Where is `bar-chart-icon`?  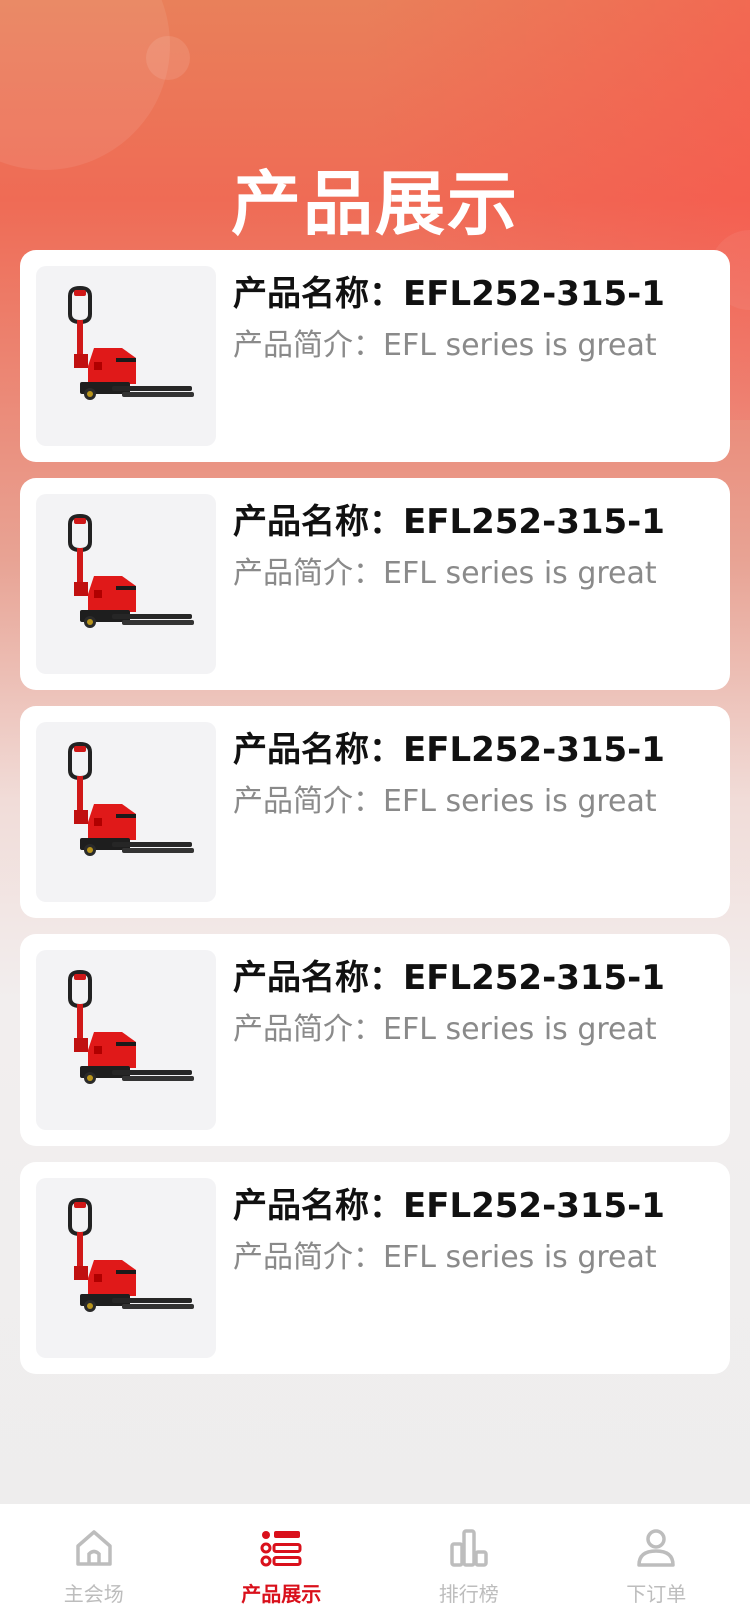 bar-chart-icon is located at coordinates (469, 1548).